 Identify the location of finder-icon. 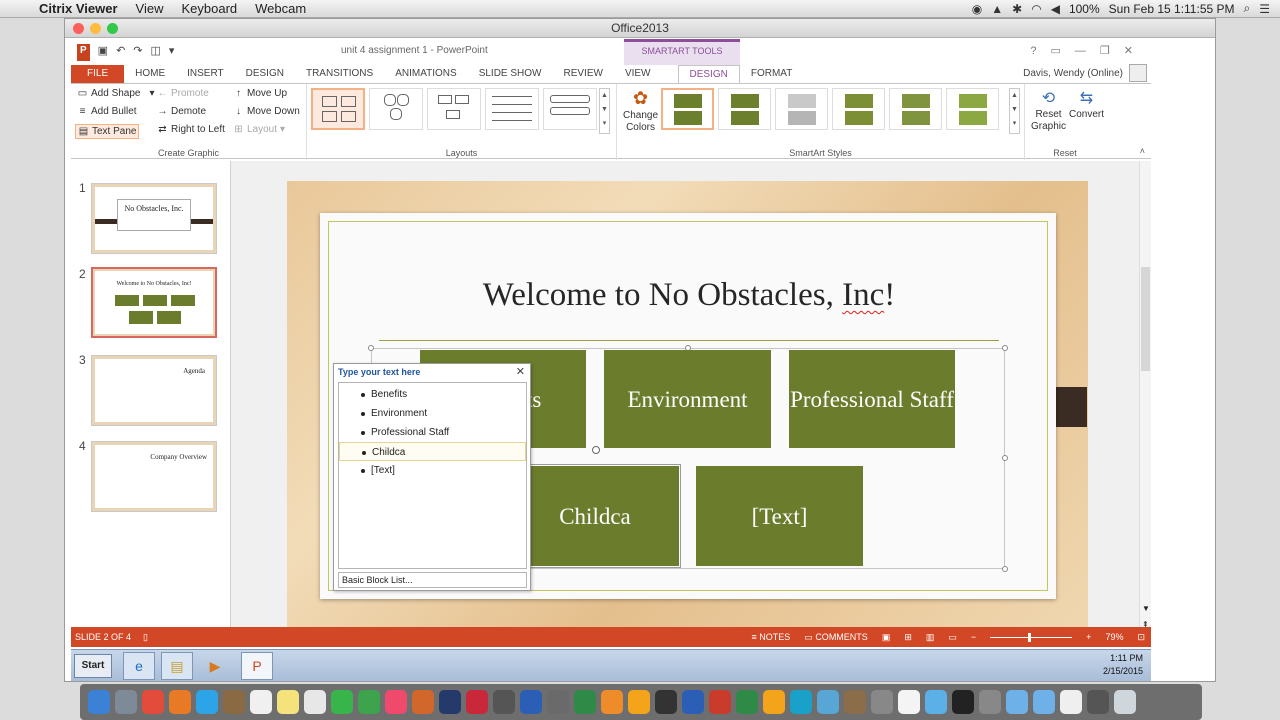
(99, 702).